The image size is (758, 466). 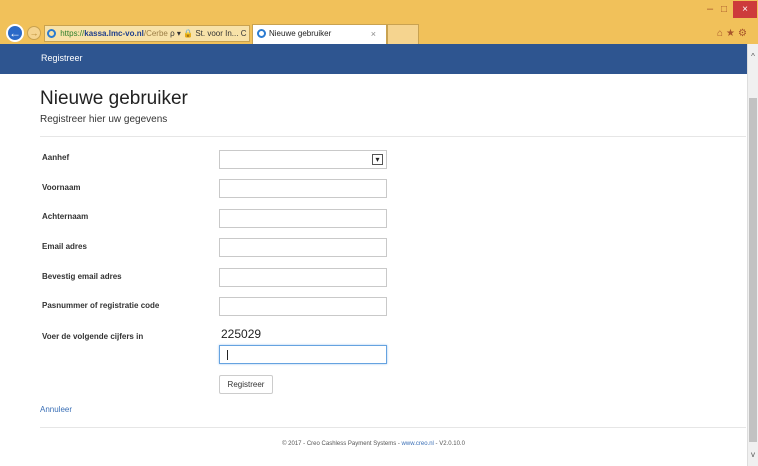 I want to click on tab-favicon-icon, so click(x=261, y=34).